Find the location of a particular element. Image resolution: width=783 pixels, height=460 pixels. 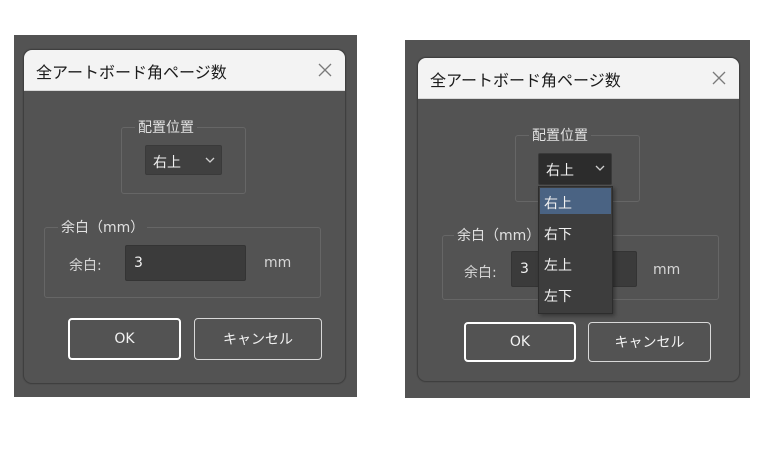

margin-input: 3 is located at coordinates (185, 263).